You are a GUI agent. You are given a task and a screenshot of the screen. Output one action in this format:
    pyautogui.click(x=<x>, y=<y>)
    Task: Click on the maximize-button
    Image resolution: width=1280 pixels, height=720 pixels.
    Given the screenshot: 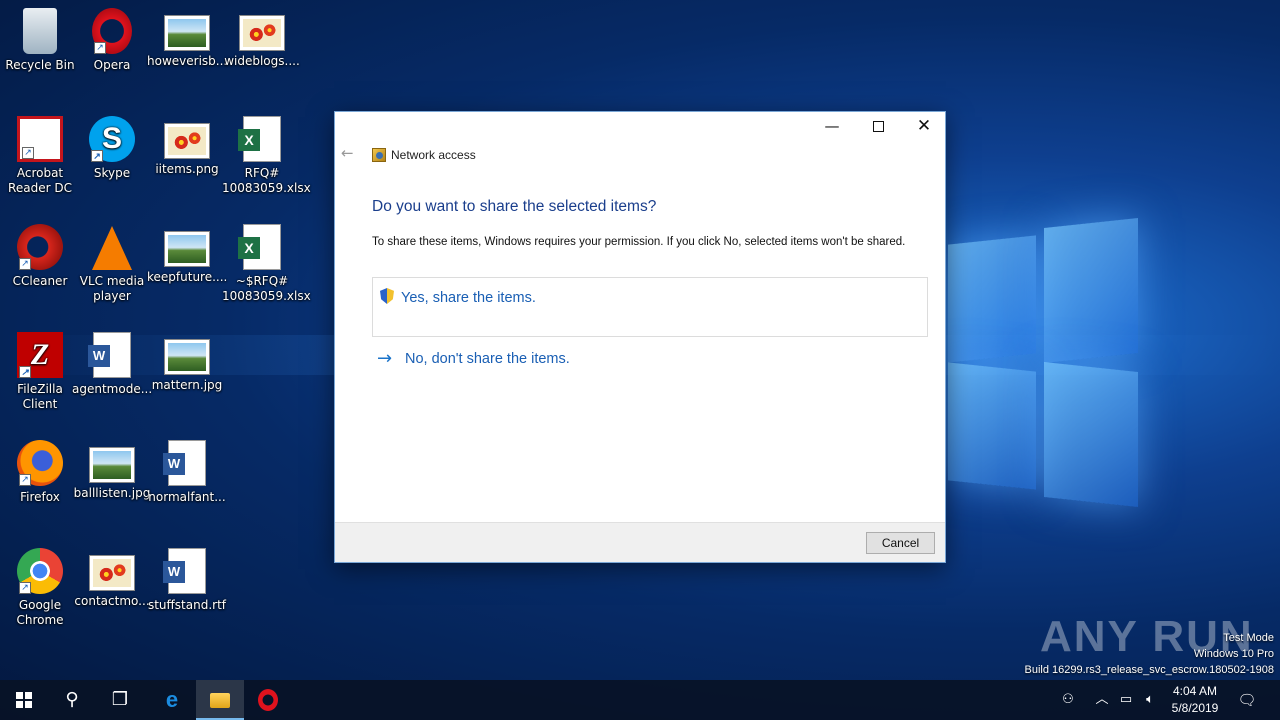 What is the action you would take?
    pyautogui.click(x=878, y=127)
    